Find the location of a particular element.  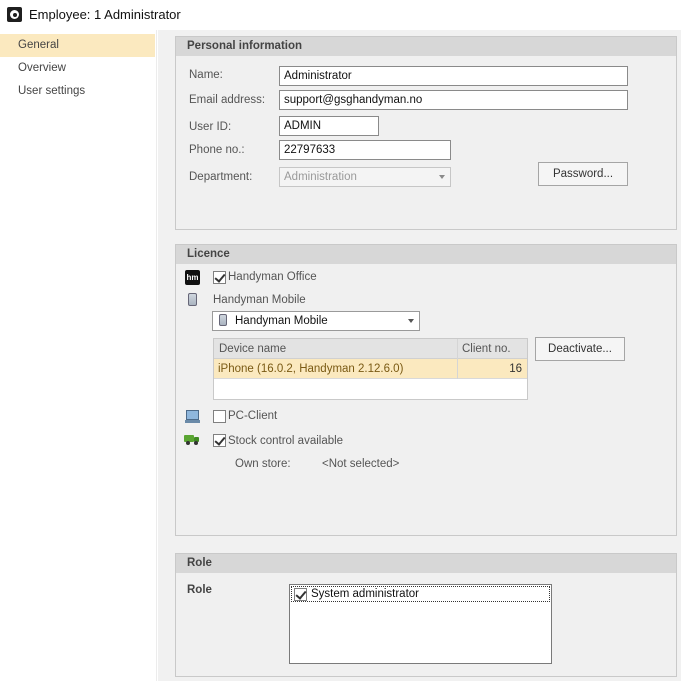

email-label: Email address: is located at coordinates (227, 100).